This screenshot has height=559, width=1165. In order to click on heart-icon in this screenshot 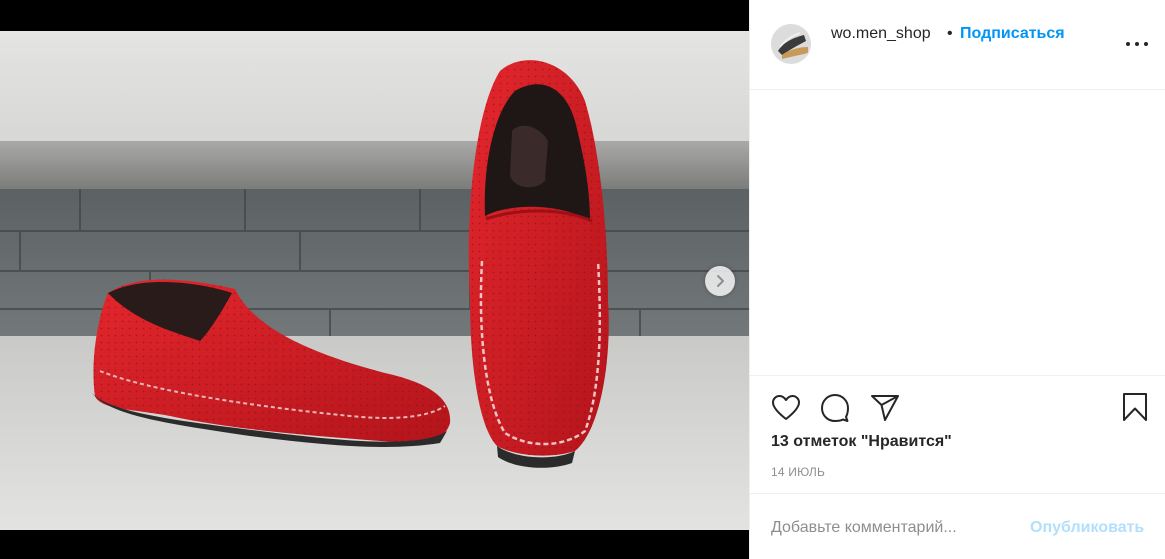, I will do `click(786, 407)`.